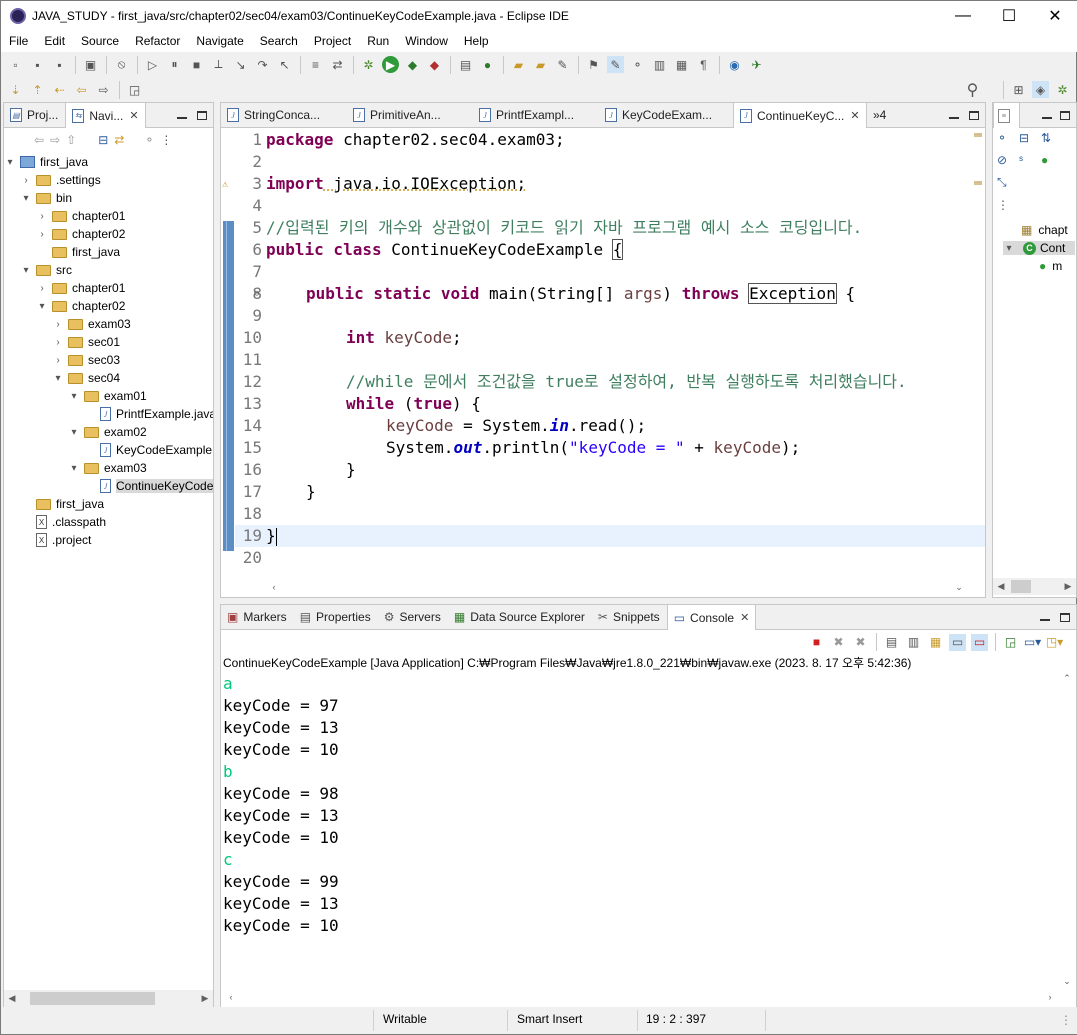 This screenshot has width=1077, height=1035. Describe the element at coordinates (1008, 182) in the screenshot. I see `link-editor-icon: ⤡` at that location.